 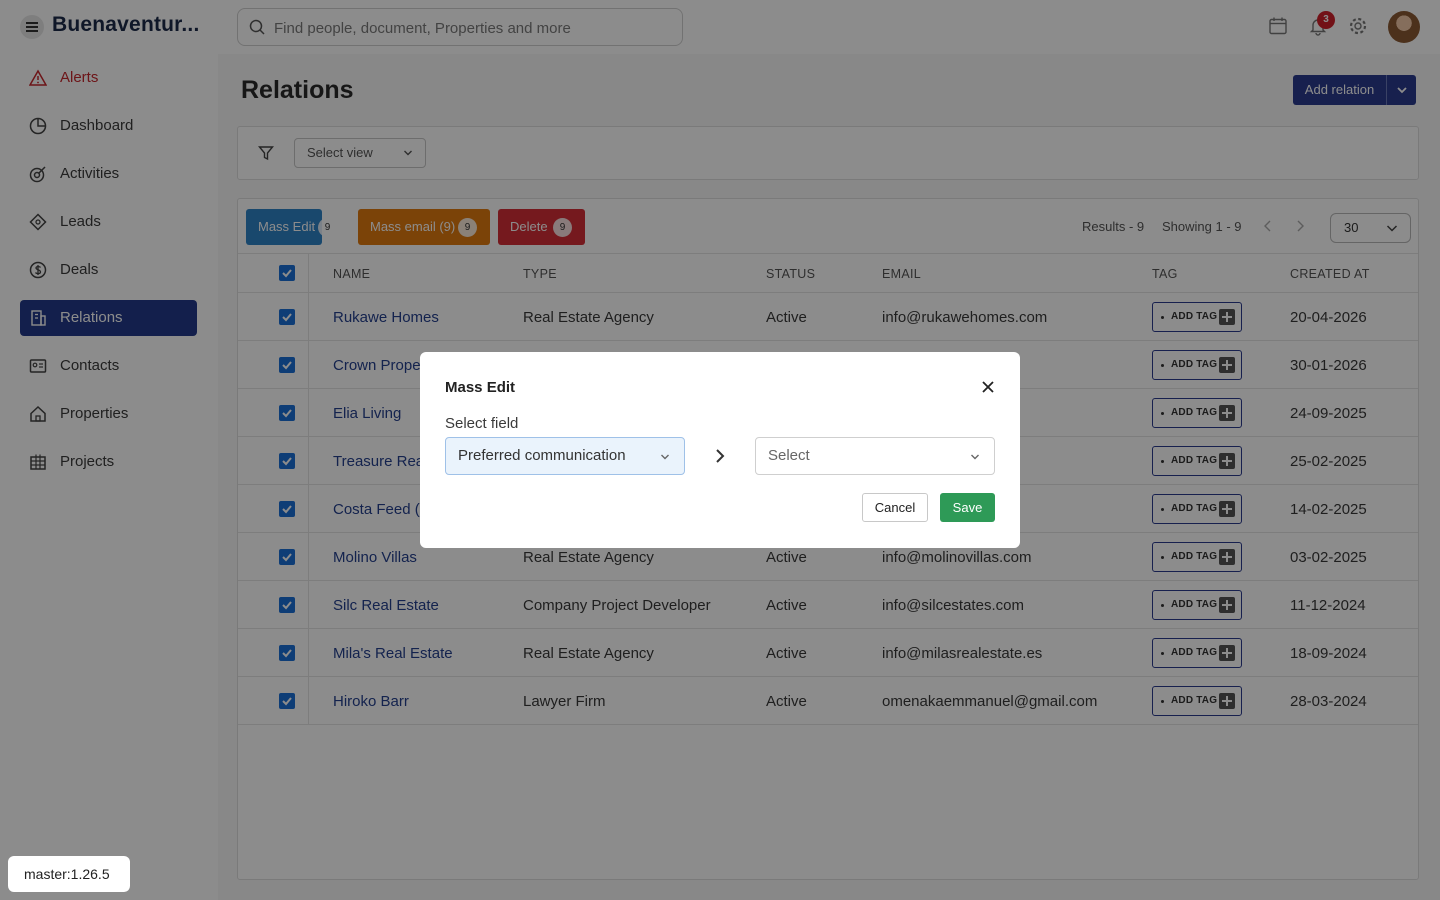 What do you see at coordinates (967, 507) in the screenshot?
I see `save-button: Save` at bounding box center [967, 507].